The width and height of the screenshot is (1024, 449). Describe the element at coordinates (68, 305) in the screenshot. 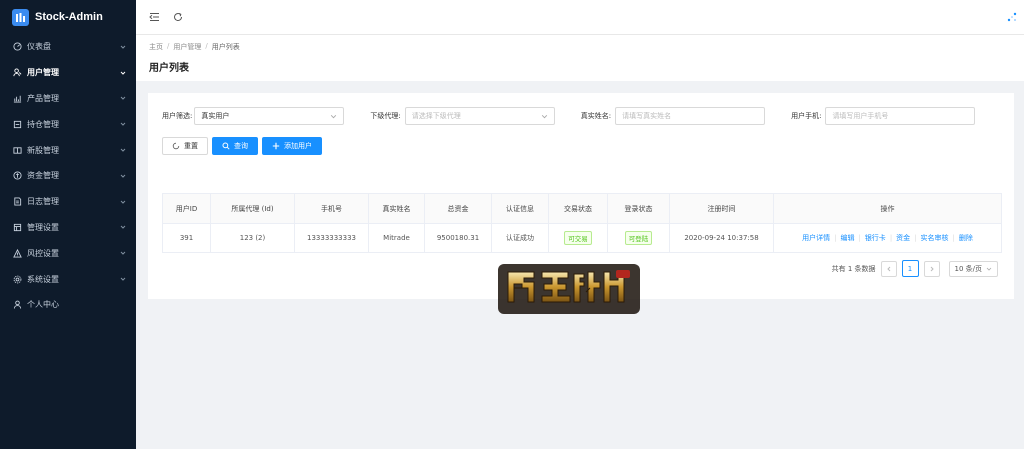

I see `sidebar-item-profile: 个人中心` at that location.